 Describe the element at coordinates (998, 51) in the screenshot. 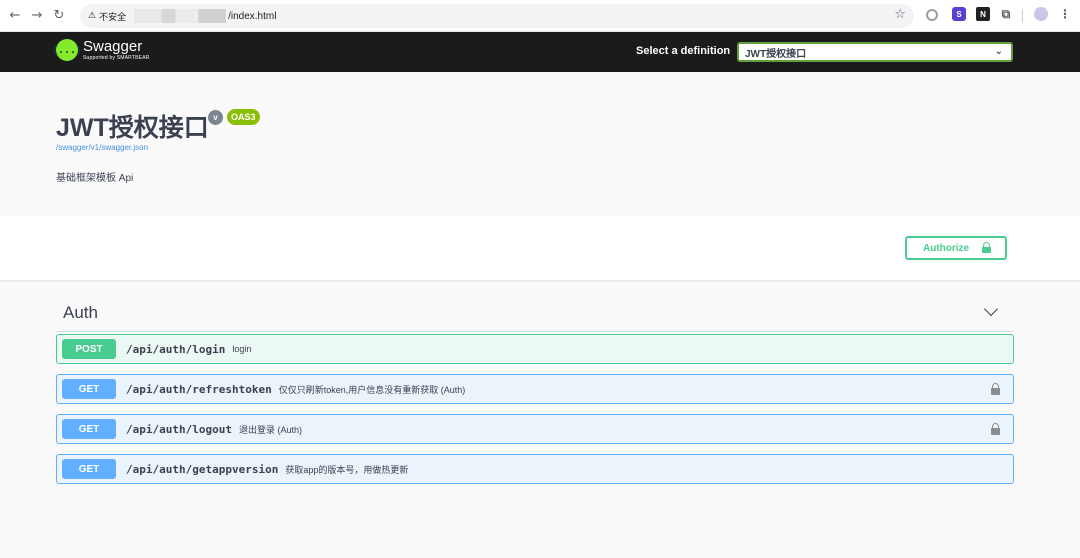

I see `chevron-down-icon: ⌄` at that location.